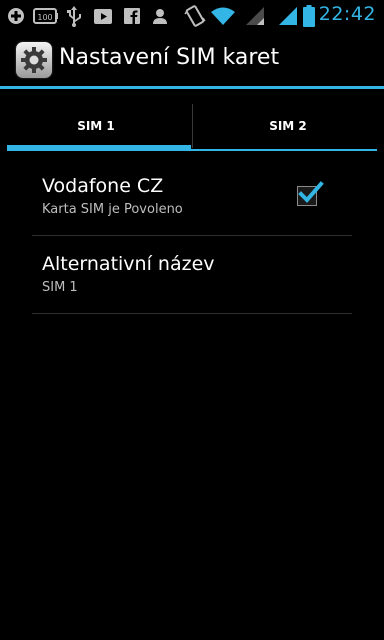 This screenshot has width=384, height=640. Describe the element at coordinates (132, 16) in the screenshot. I see `facebook-icon` at that location.